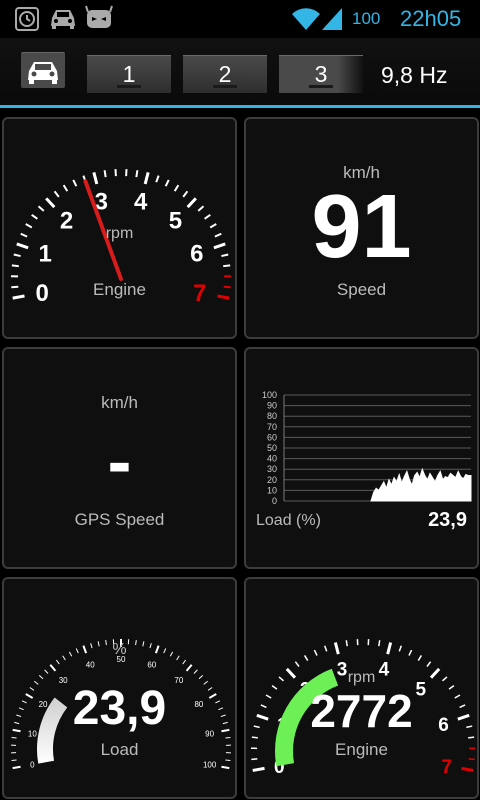 This screenshot has height=800, width=480. I want to click on page-tab-2: 2, so click(225, 74).